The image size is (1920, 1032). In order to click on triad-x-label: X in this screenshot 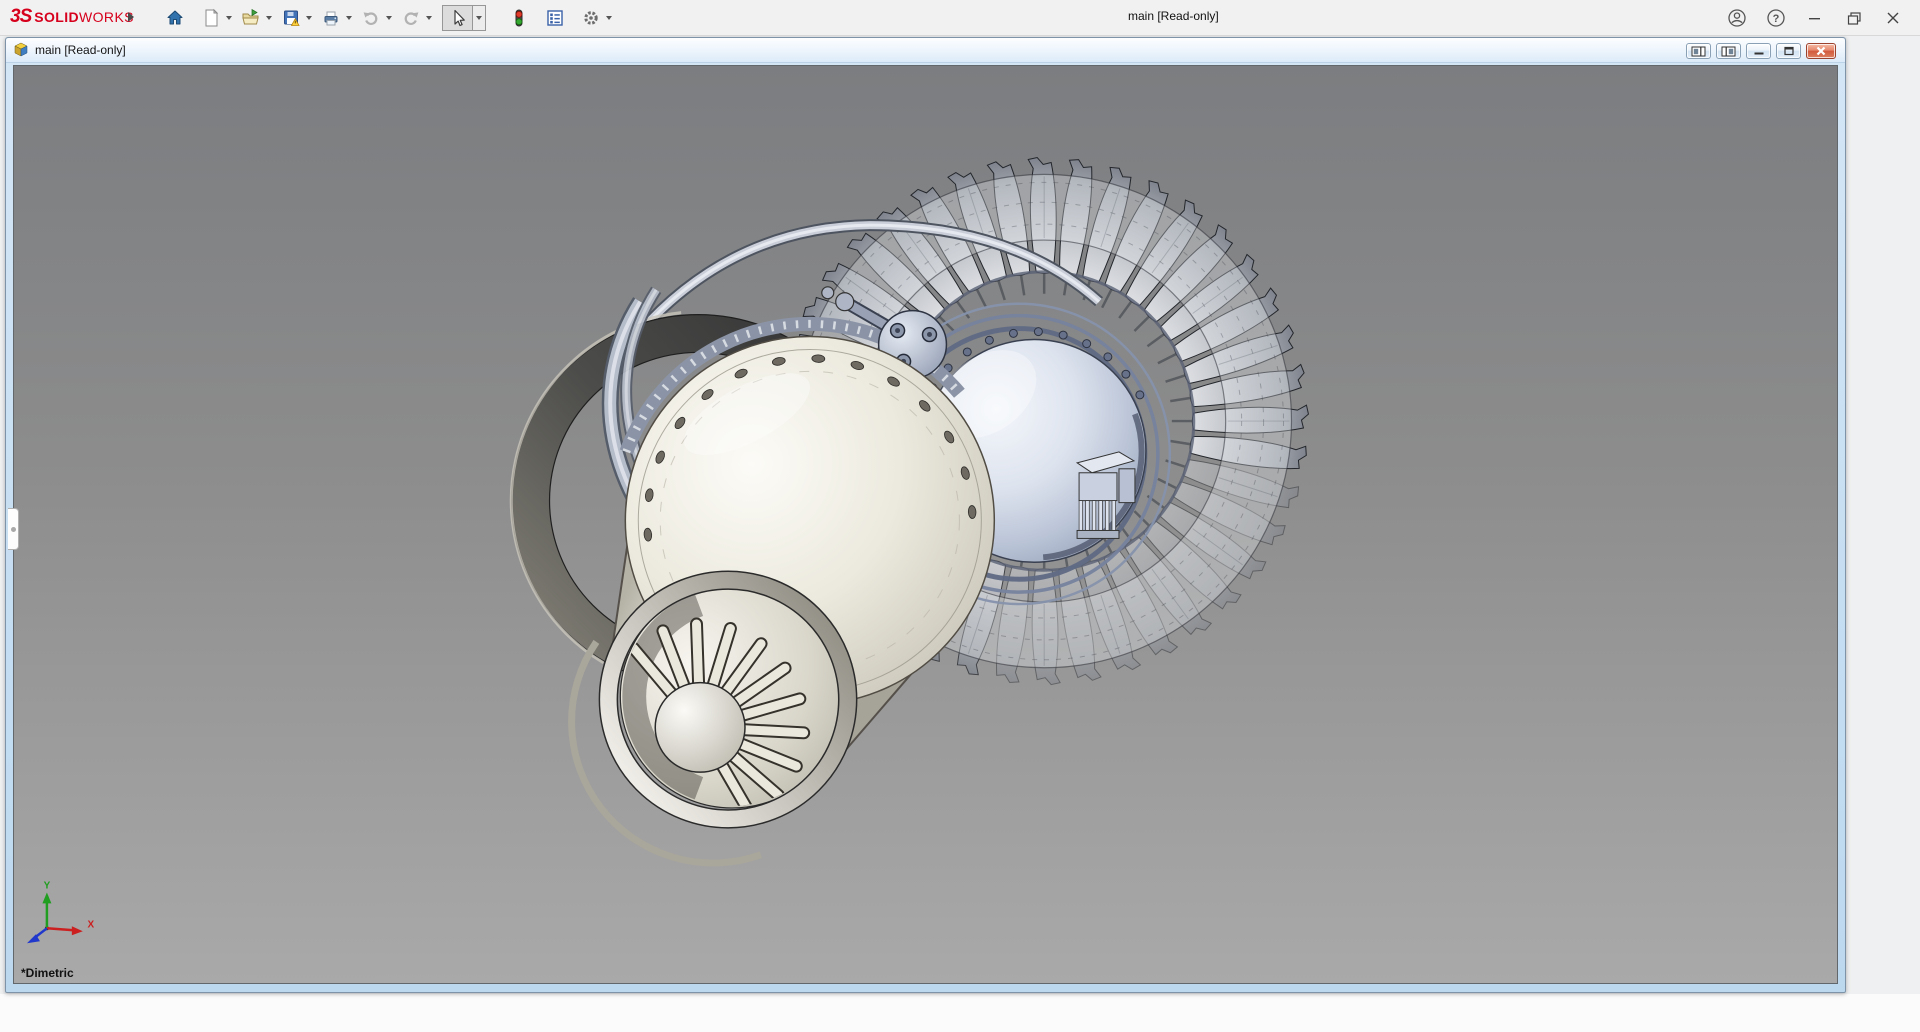, I will do `click(90, 924)`.